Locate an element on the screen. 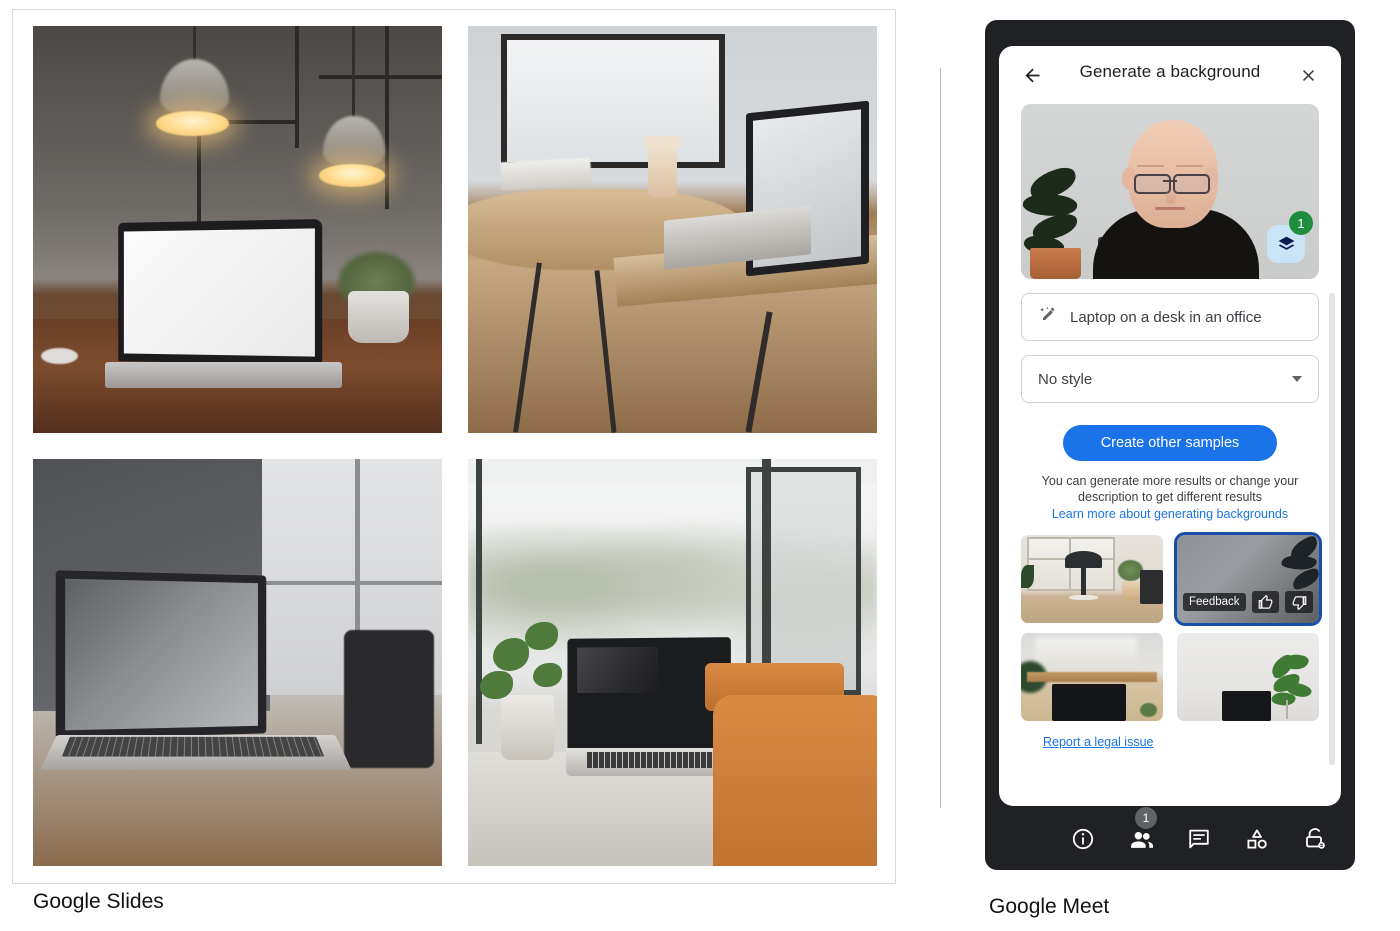  lock-shield-icon is located at coordinates (1315, 839).